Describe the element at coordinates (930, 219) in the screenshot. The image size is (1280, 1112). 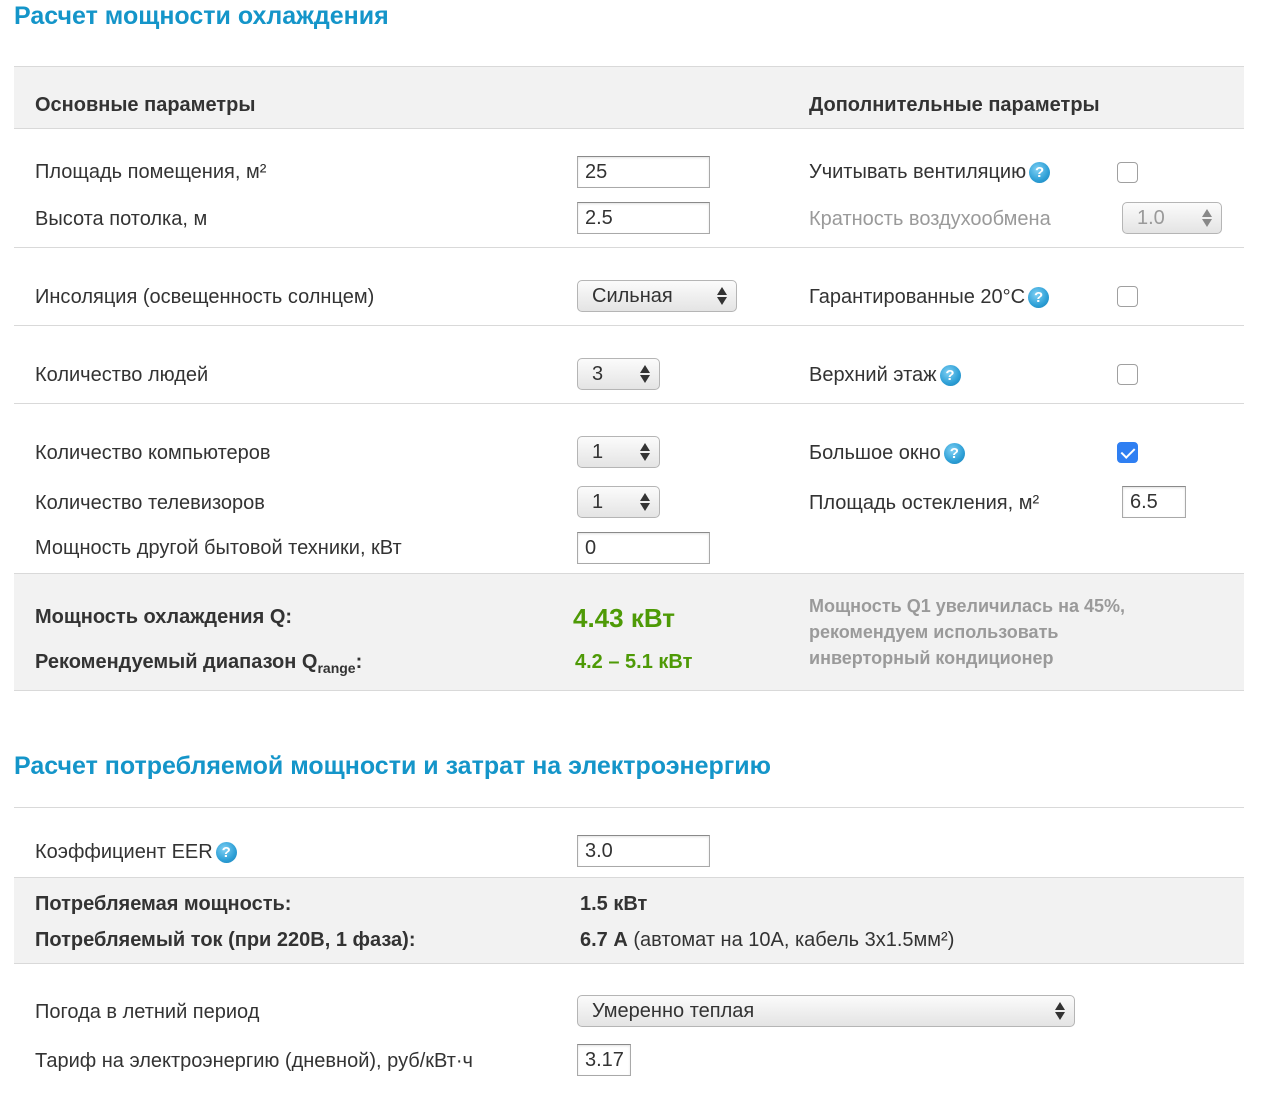
I see `air-exchange-label: Кратность воздухообмена` at that location.